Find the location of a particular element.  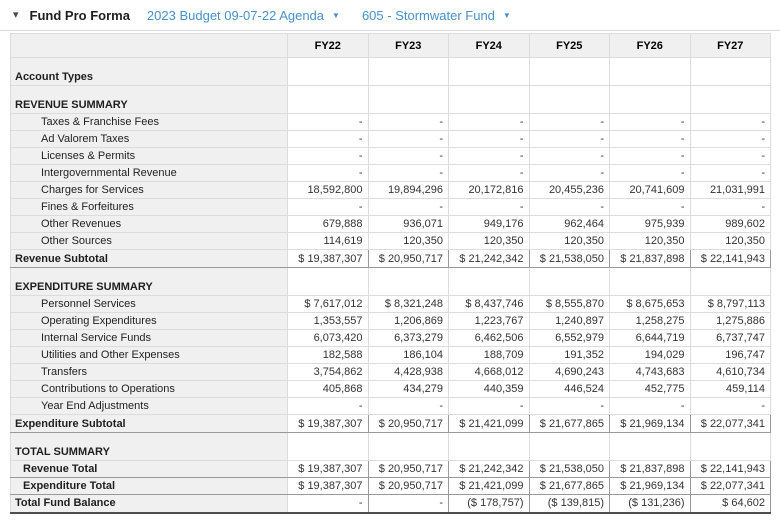

table-header-row: FY22 FY23 FY24 FY25 FY26 FY27 is located at coordinates (390, 45).